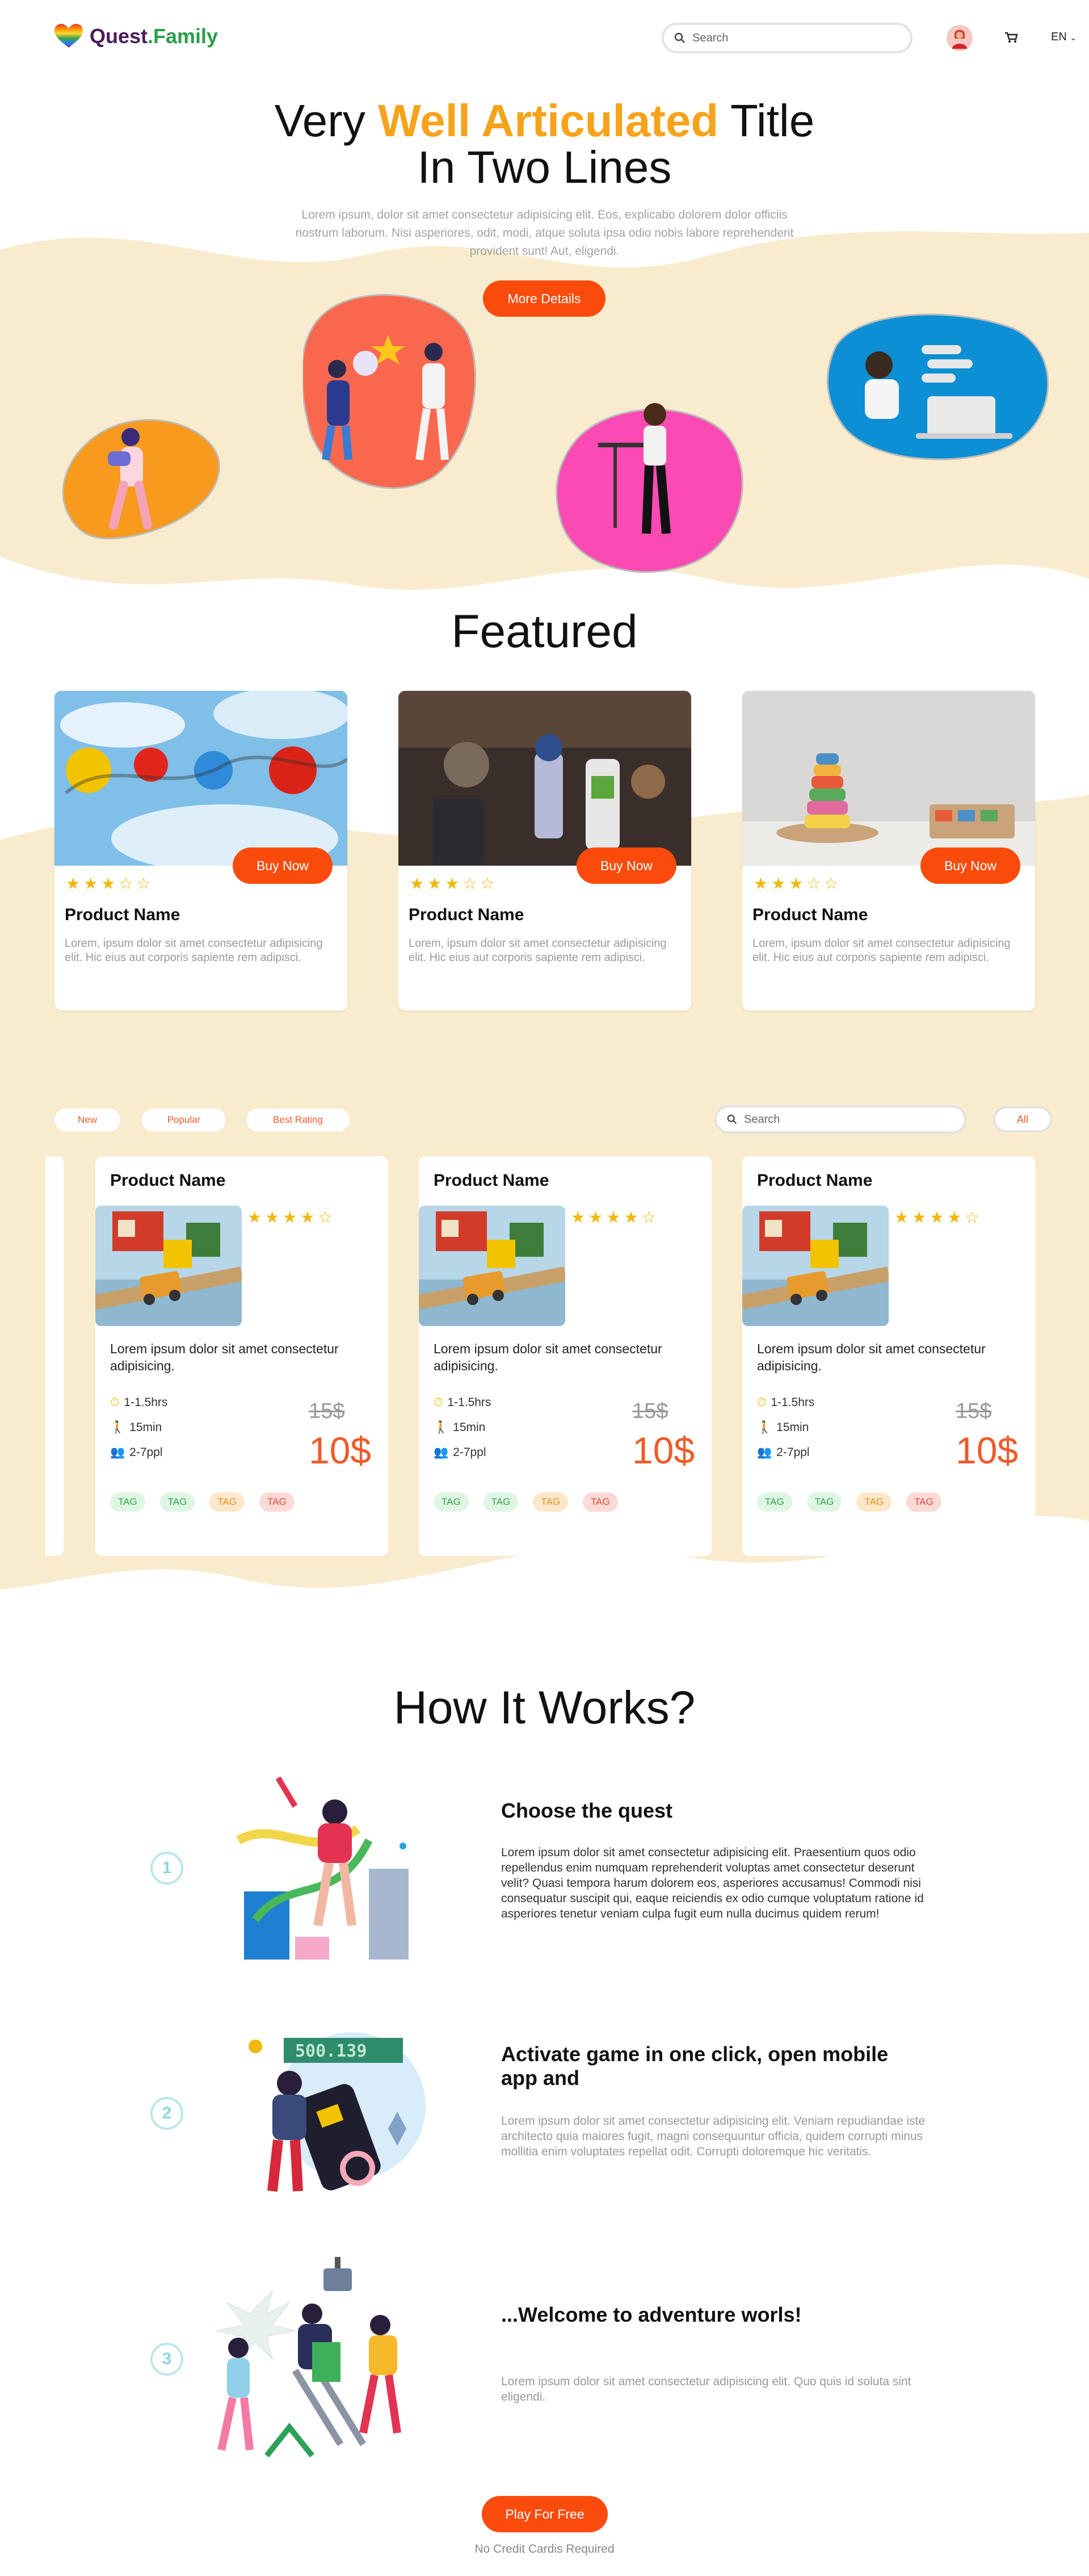 This screenshot has width=1089, height=2576. Describe the element at coordinates (184, 1120) in the screenshot. I see `filter-tab-popular: Popular` at that location.